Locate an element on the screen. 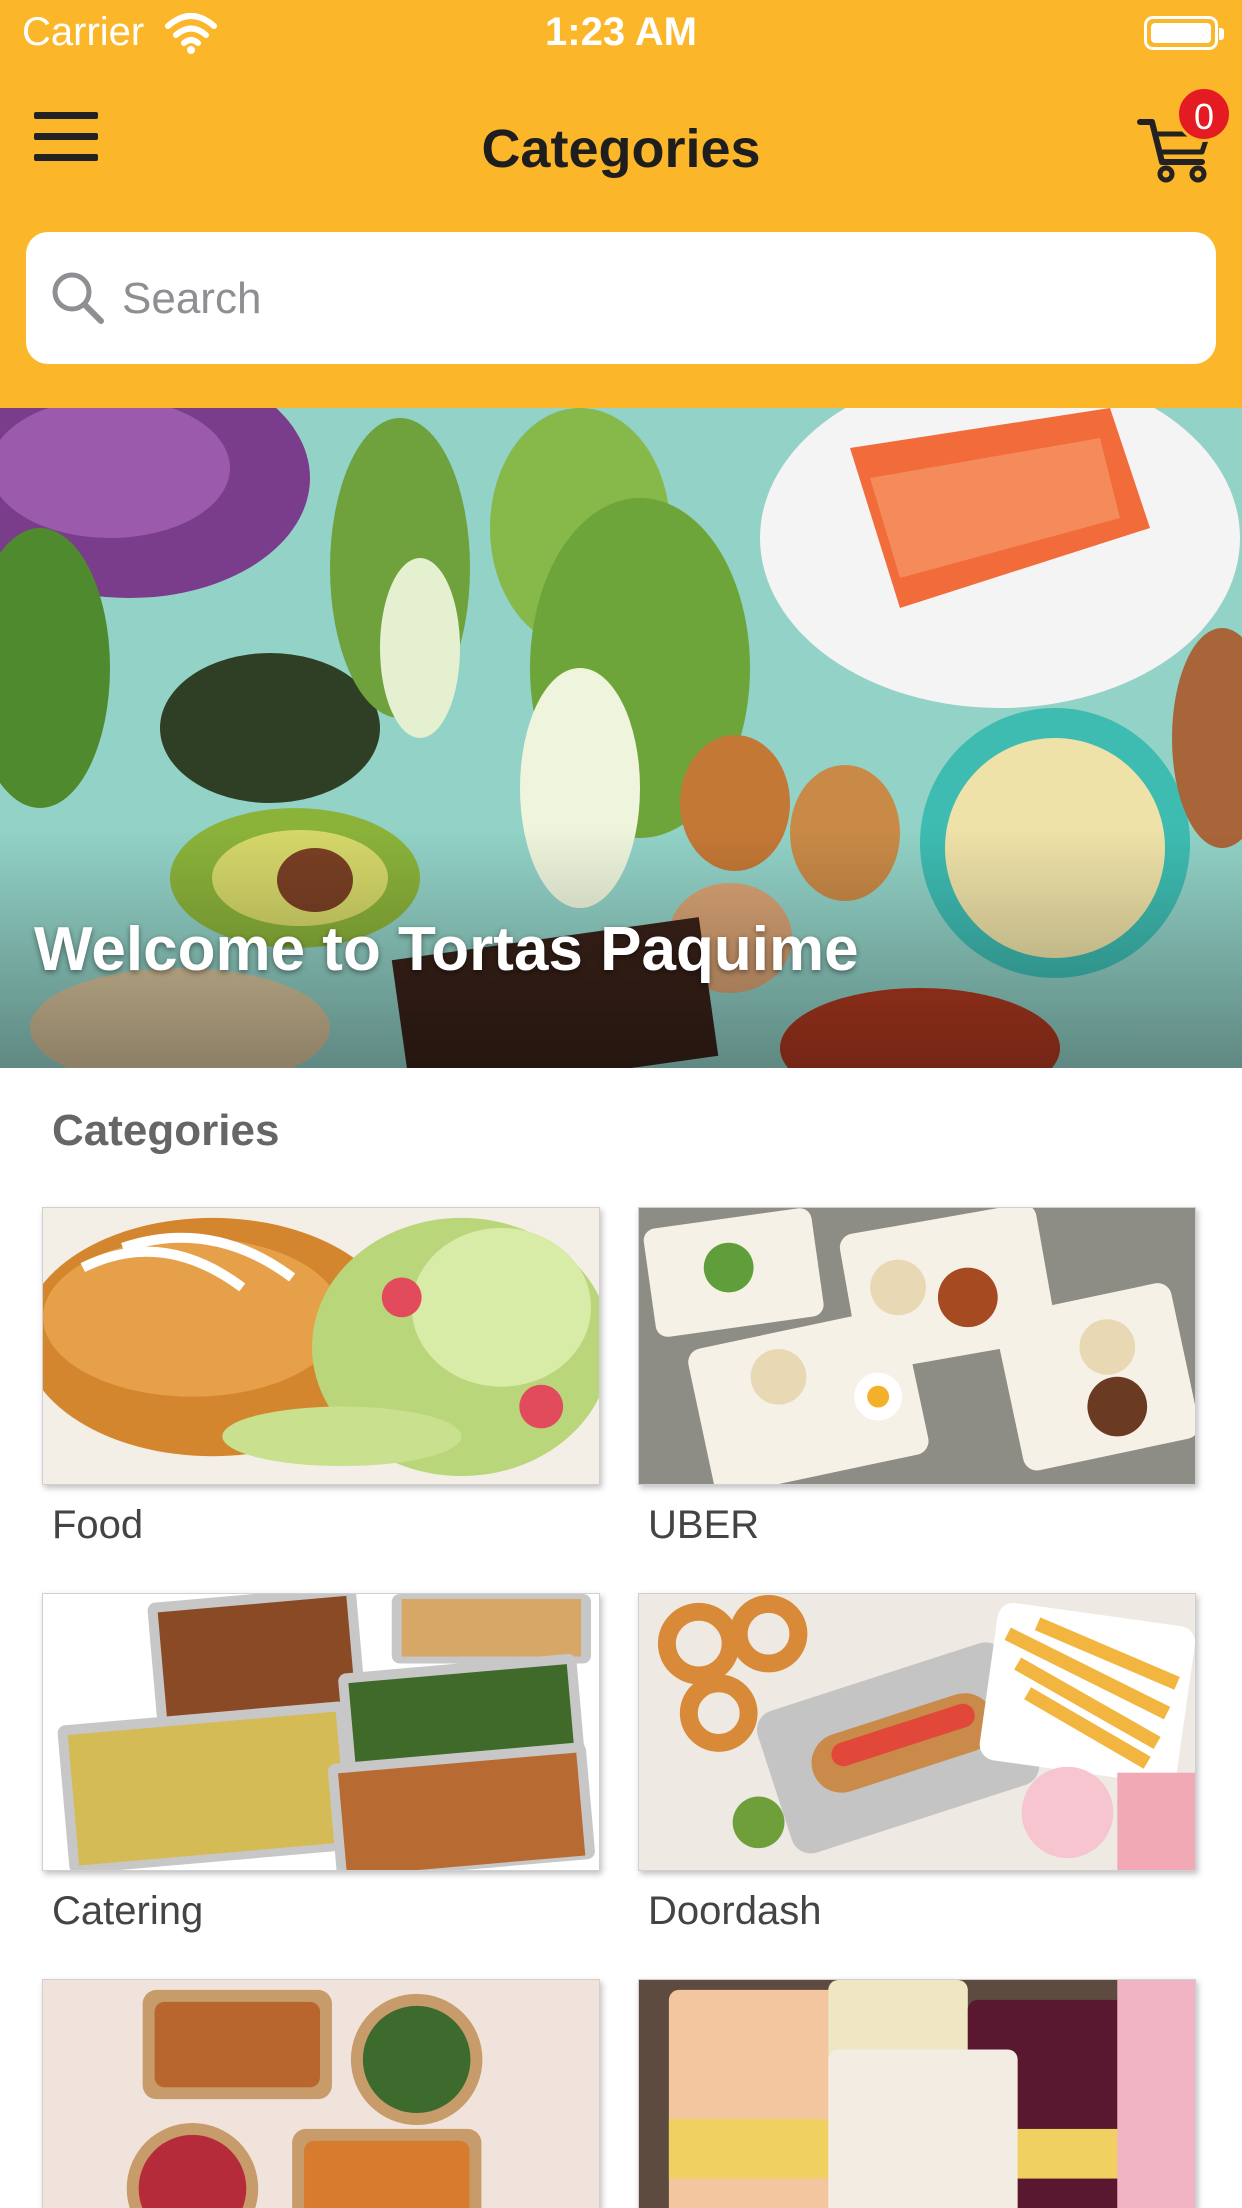 The image size is (1242, 2208). status-time: 1:23 AM is located at coordinates (621, 32).